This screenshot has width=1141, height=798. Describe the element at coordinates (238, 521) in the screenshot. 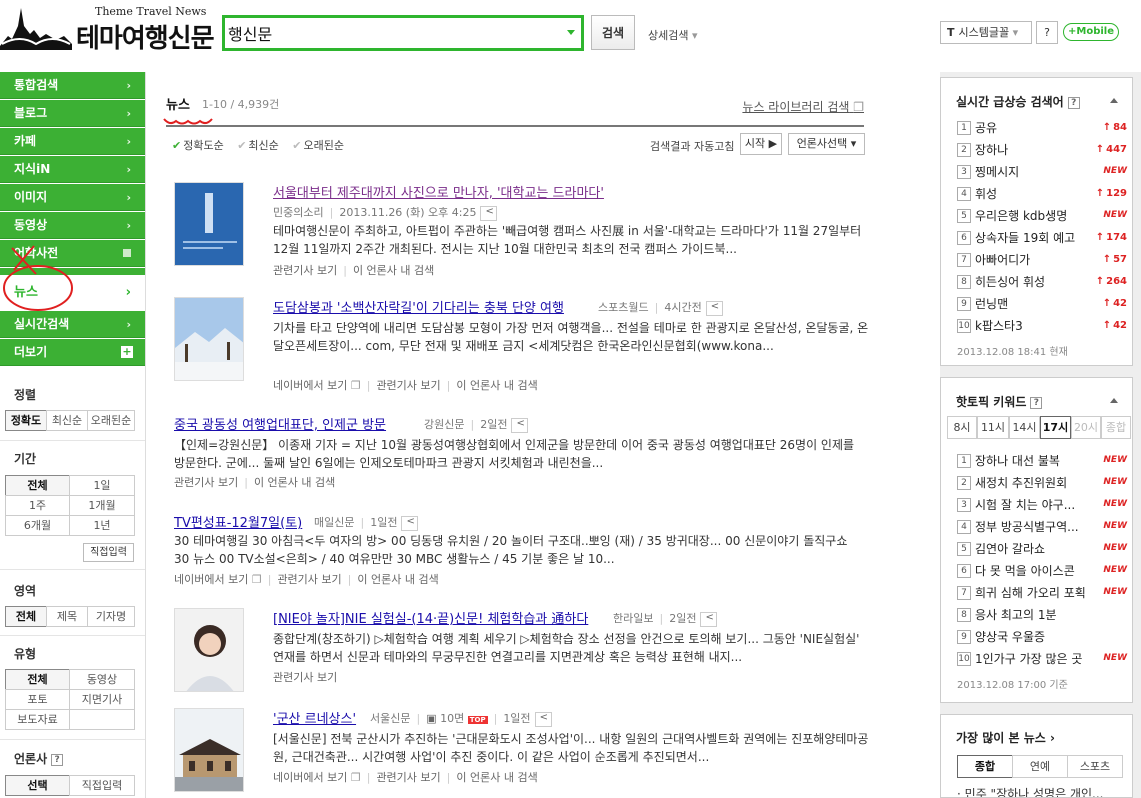

I see `article-title: TV편성표-12월7일(토)` at that location.